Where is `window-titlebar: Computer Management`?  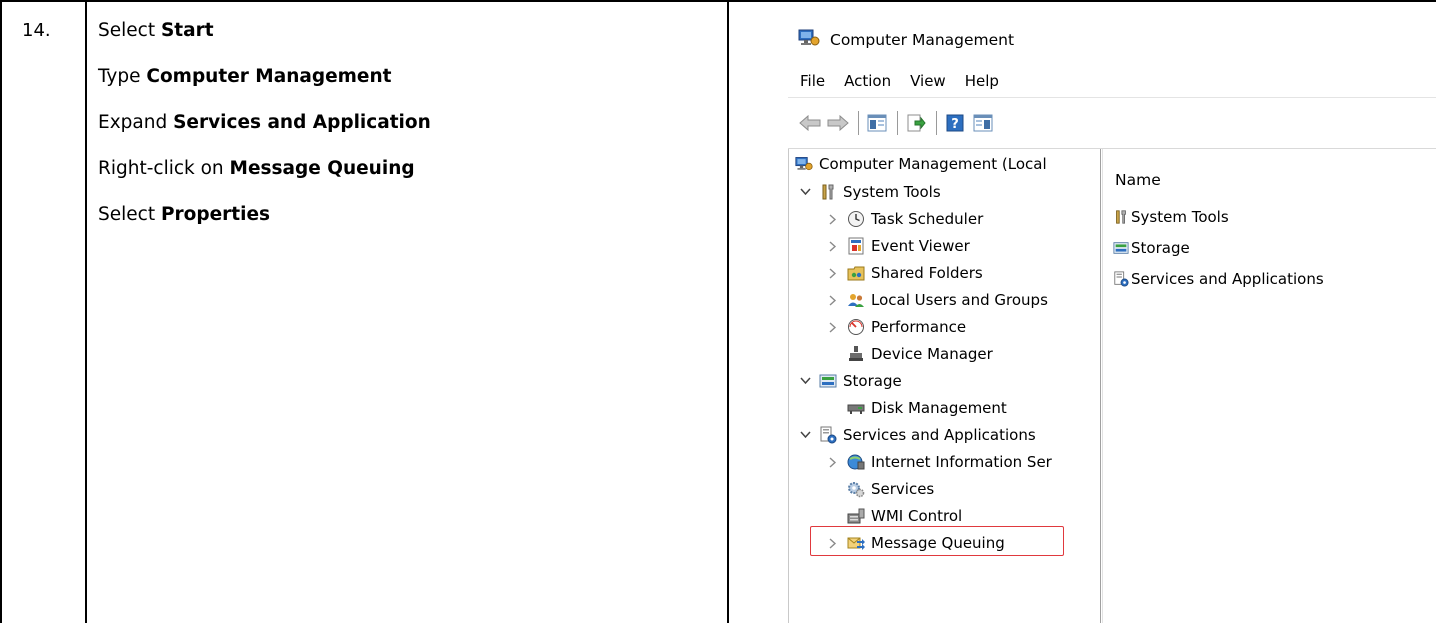
window-titlebar: Computer Management is located at coordinates (906, 40).